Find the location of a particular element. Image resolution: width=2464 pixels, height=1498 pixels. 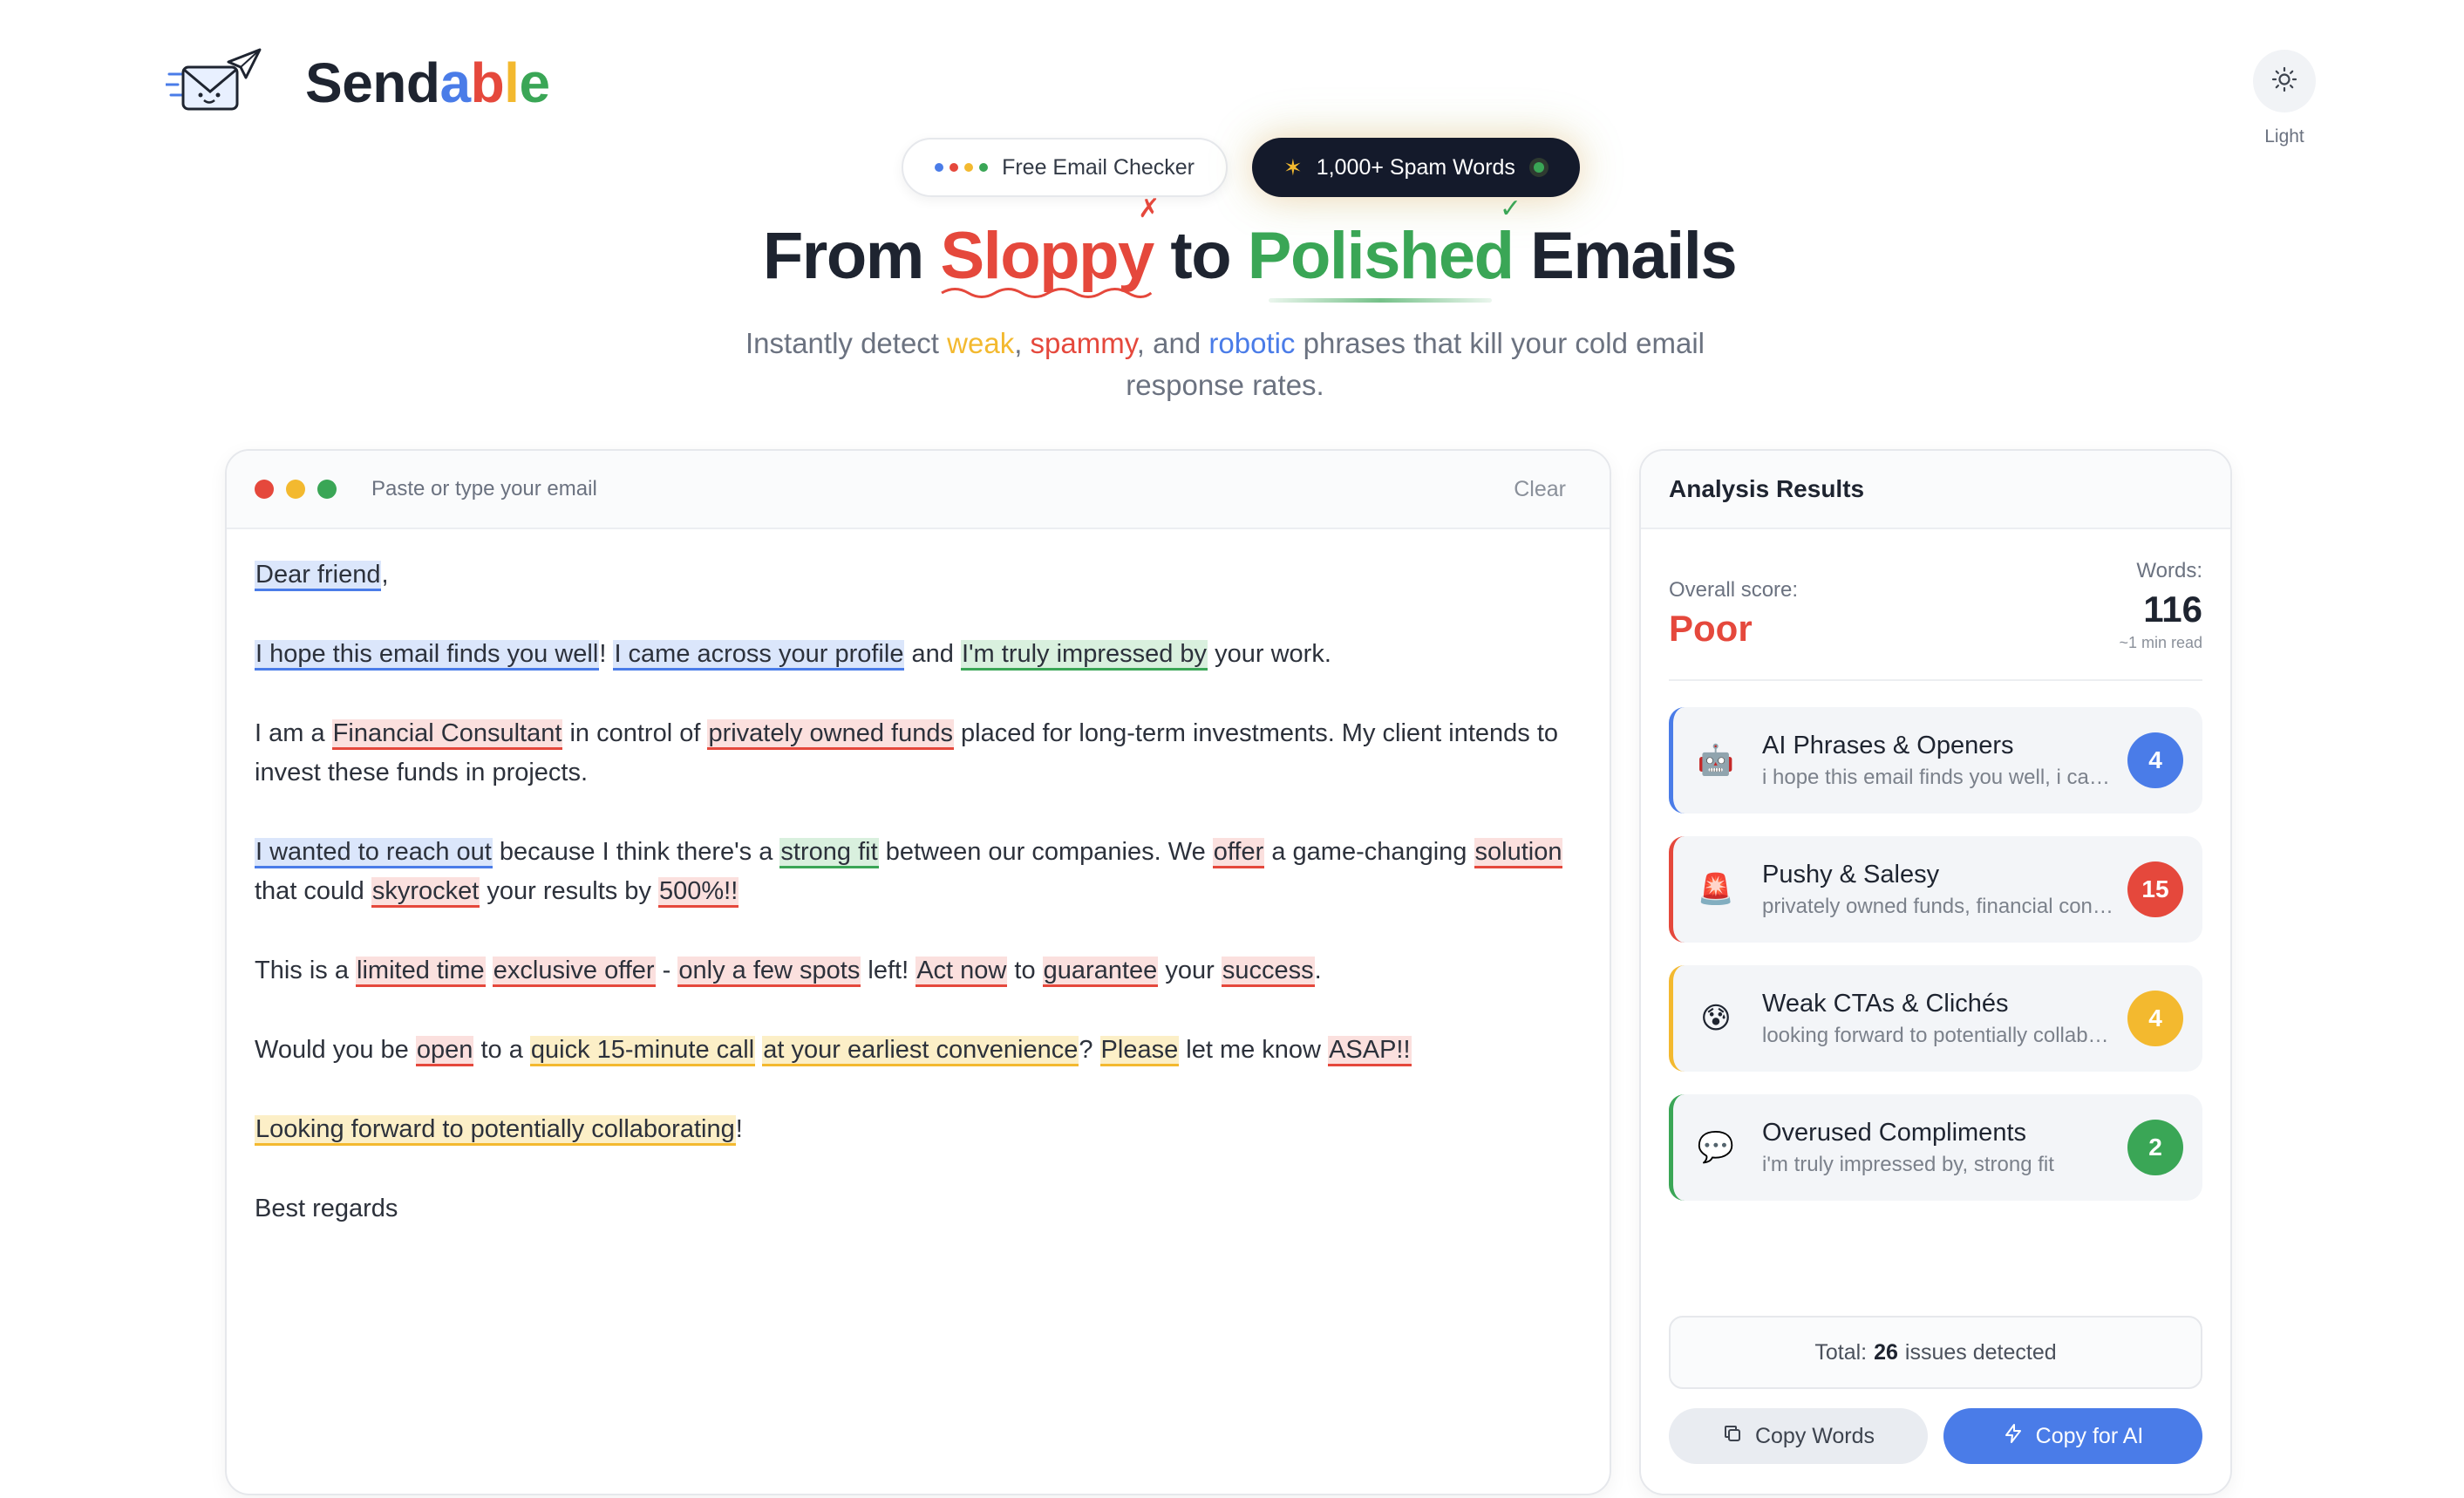

sloppy-word: Sloppy ✗ is located at coordinates (1050, 246).